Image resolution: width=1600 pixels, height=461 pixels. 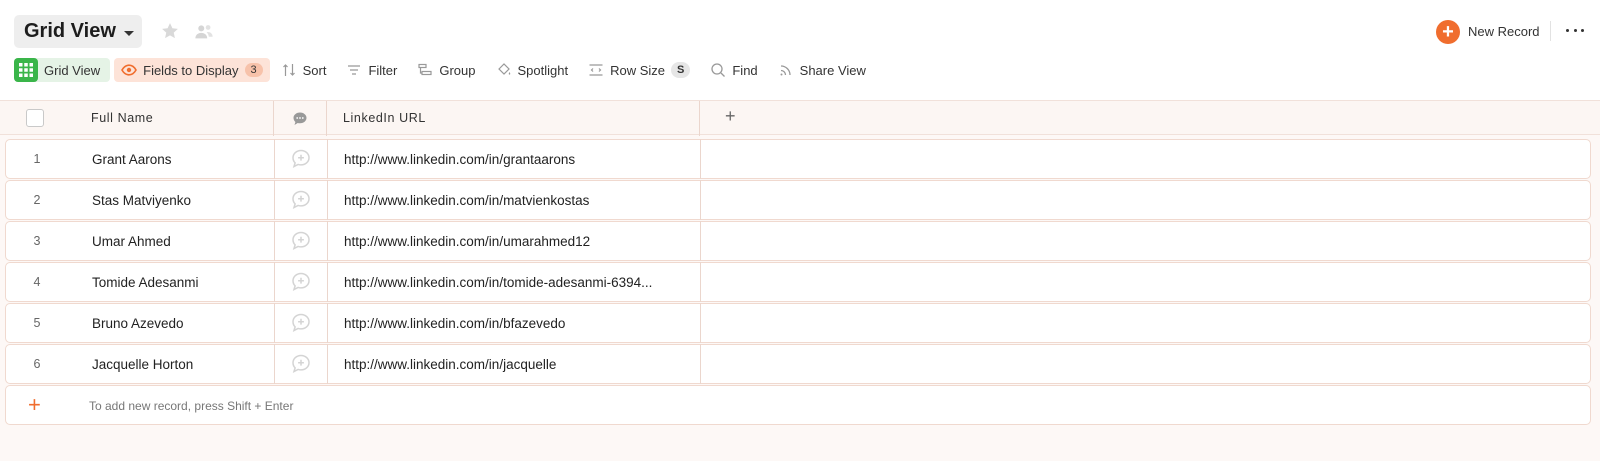 I want to click on star-icon, so click(x=170, y=31).